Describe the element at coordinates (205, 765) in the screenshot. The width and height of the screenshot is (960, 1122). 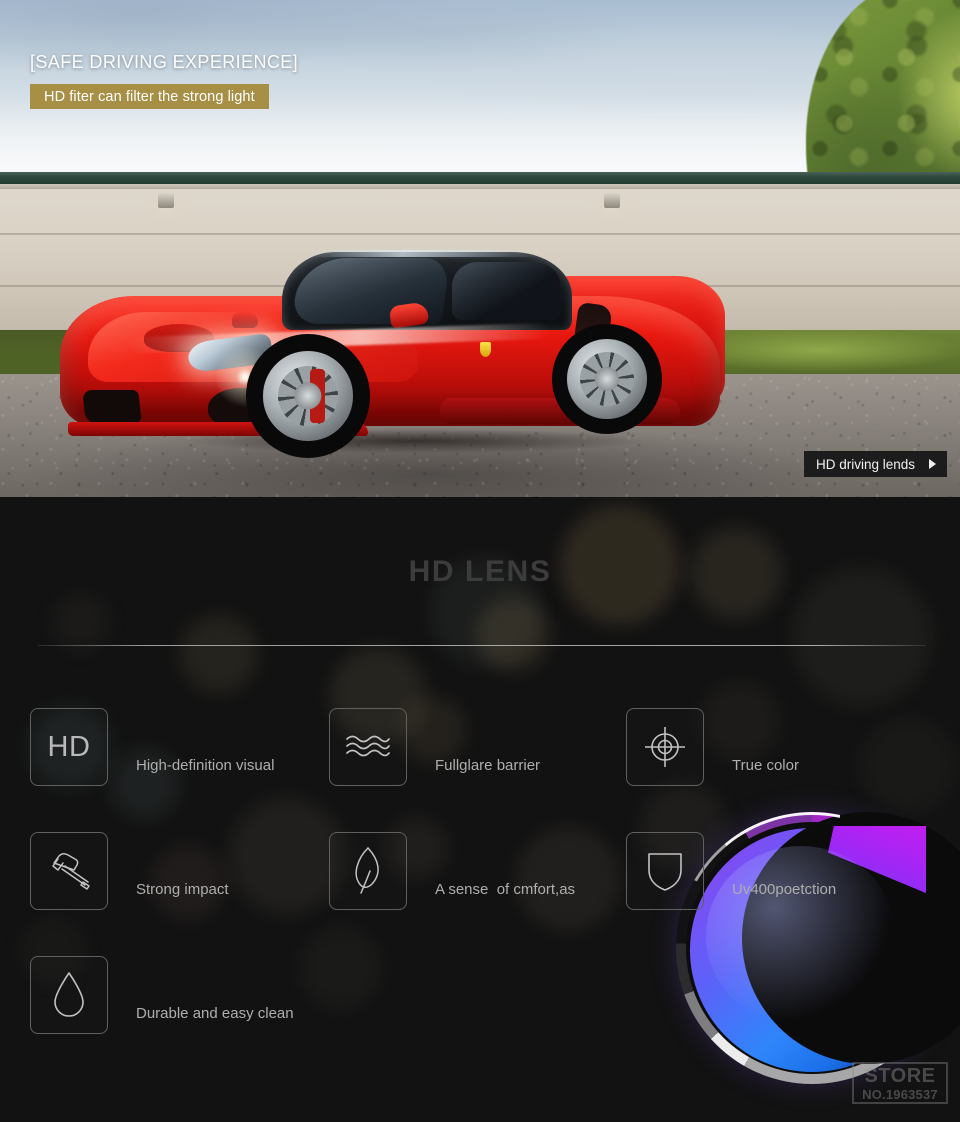
I see `feature-label: High-definition visual` at that location.